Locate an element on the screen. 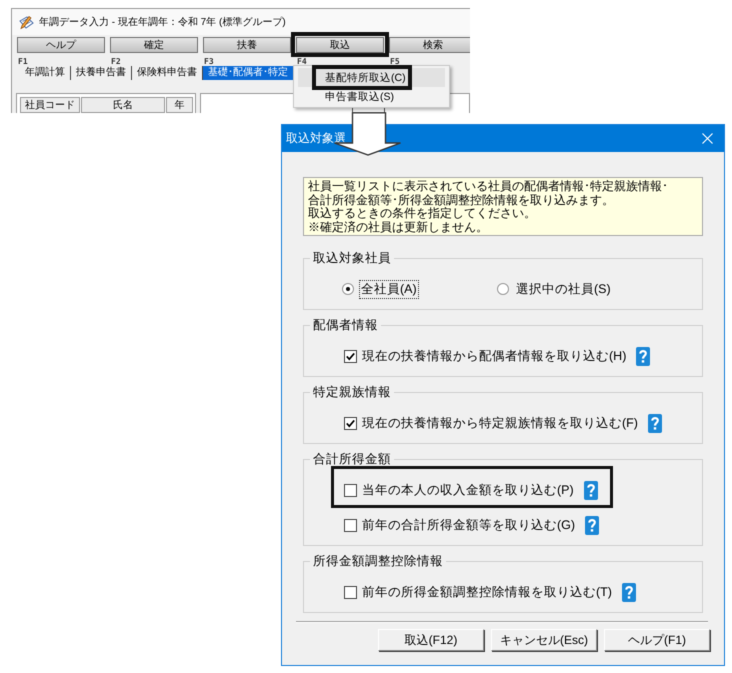 This screenshot has height=673, width=732. notice-text: 社員一覧リストに表示されている社員の配偶者情報･特定親族情報･合計所得金額等･所得金額調整控除情報を取り込みます。 is located at coordinates (488, 193).